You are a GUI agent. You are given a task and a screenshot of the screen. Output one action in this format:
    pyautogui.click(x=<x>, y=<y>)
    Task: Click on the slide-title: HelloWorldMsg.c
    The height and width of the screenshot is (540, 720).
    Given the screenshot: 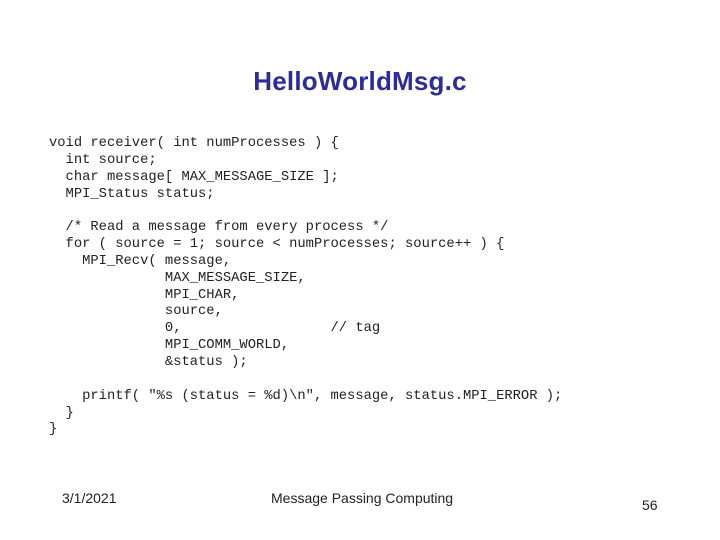 What is the action you would take?
    pyautogui.click(x=360, y=81)
    